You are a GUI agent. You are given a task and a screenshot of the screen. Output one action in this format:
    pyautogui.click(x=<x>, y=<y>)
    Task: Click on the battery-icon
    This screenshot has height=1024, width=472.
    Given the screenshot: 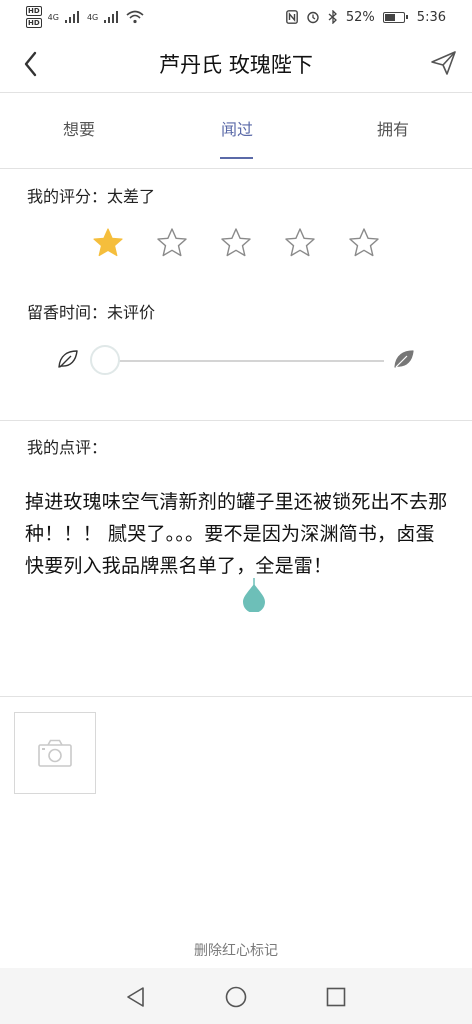 What is the action you would take?
    pyautogui.click(x=395, y=17)
    